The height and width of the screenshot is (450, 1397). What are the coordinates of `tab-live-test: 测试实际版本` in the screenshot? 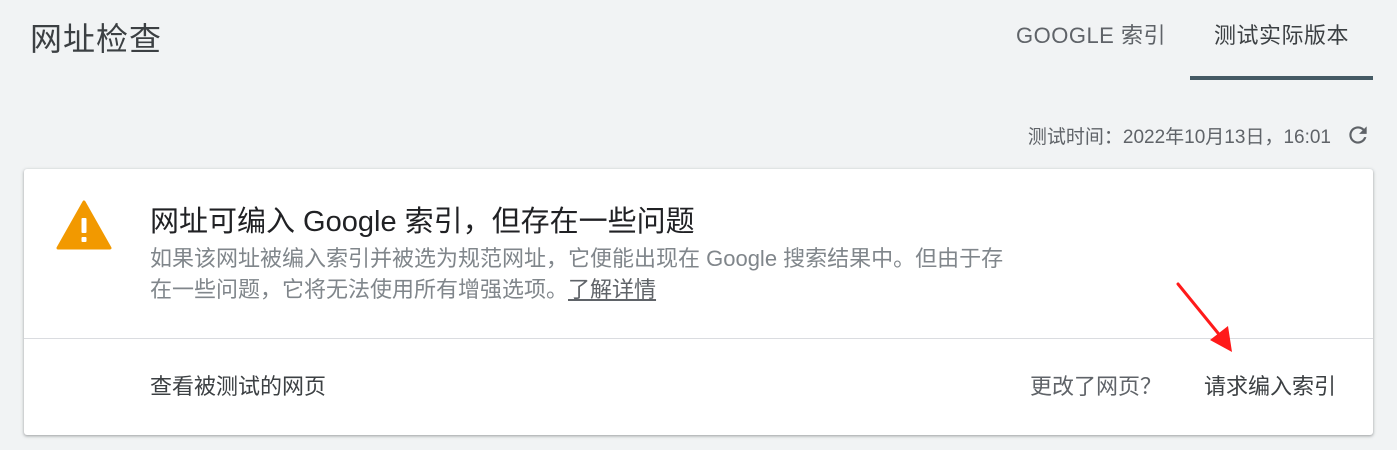 It's located at (1281, 40).